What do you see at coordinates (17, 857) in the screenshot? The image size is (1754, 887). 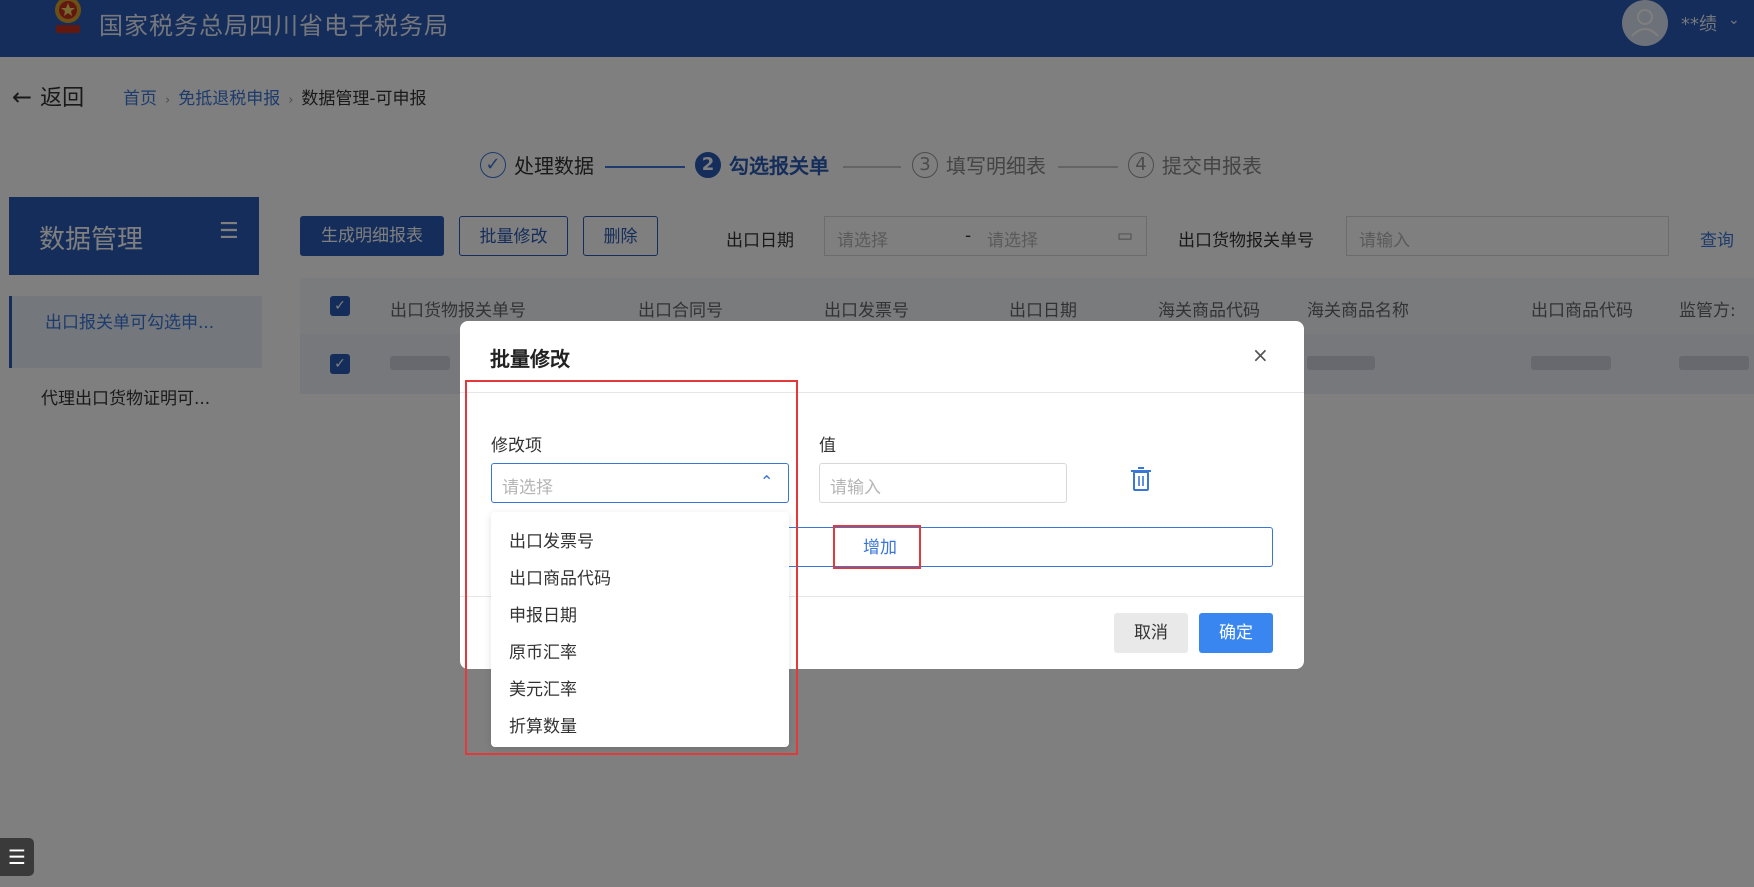 I see `list-icon: ☰` at bounding box center [17, 857].